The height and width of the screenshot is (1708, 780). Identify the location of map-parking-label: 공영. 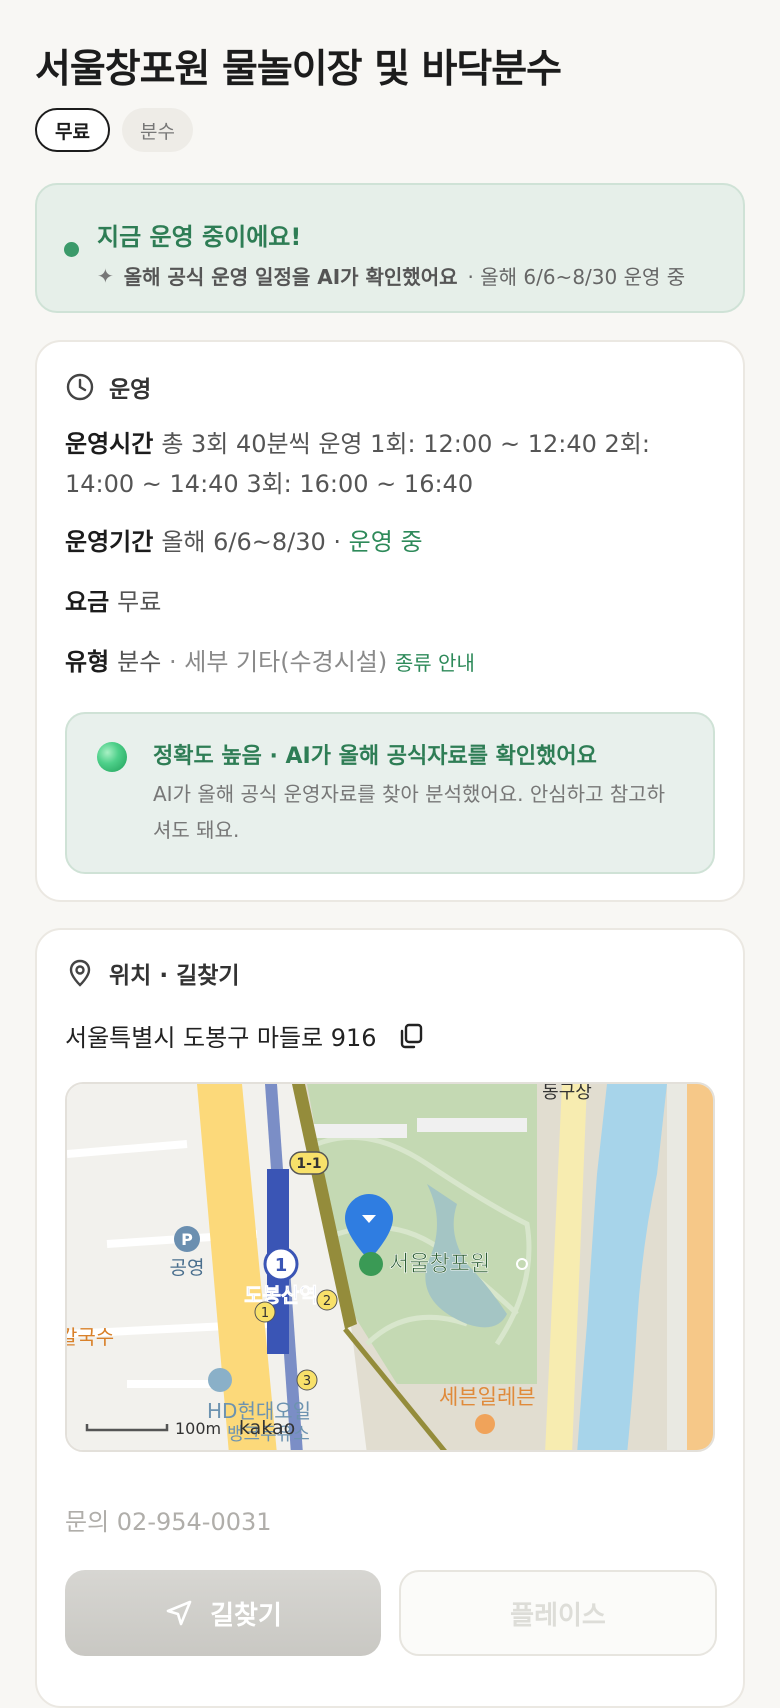
(187, 1268).